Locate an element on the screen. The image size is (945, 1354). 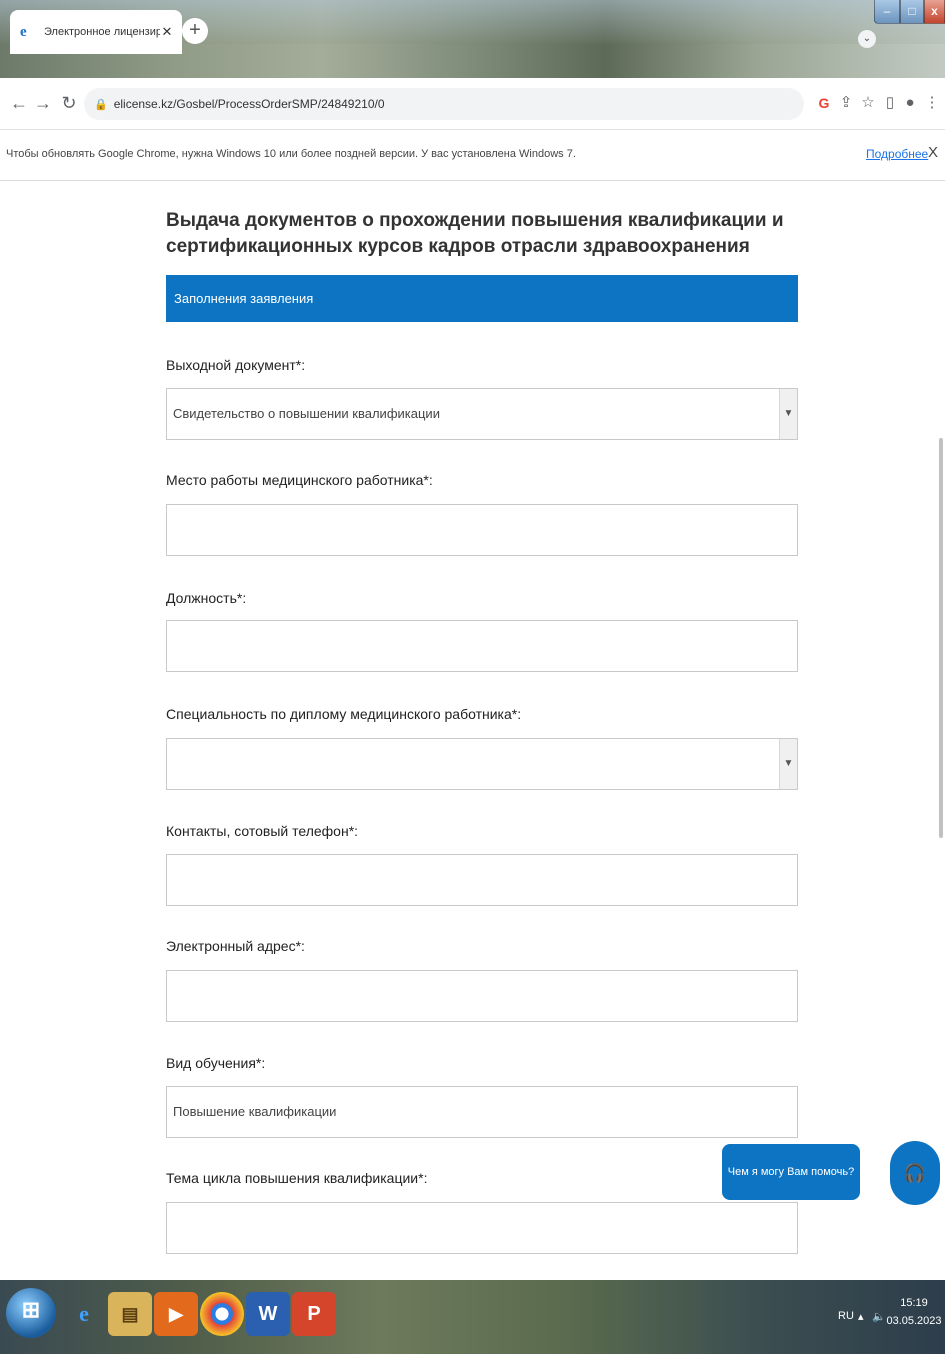
clock-date: 03.05.2023 is located at coordinates (914, 1321).